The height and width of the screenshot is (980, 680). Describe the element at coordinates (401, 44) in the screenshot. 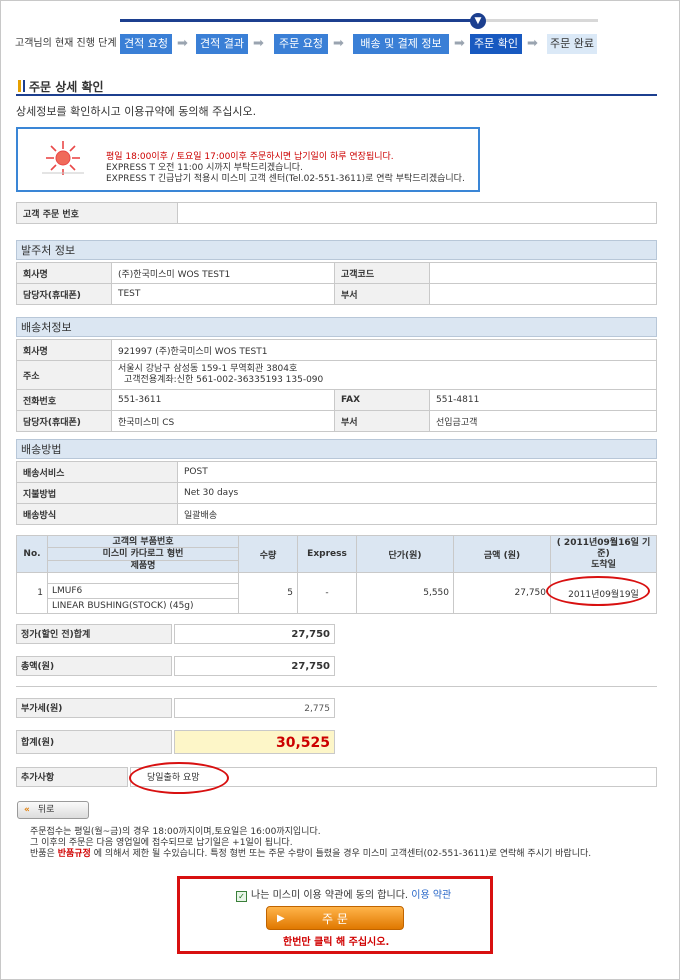

I see `step-shipping-payment: 배송 및 결제 정보` at that location.